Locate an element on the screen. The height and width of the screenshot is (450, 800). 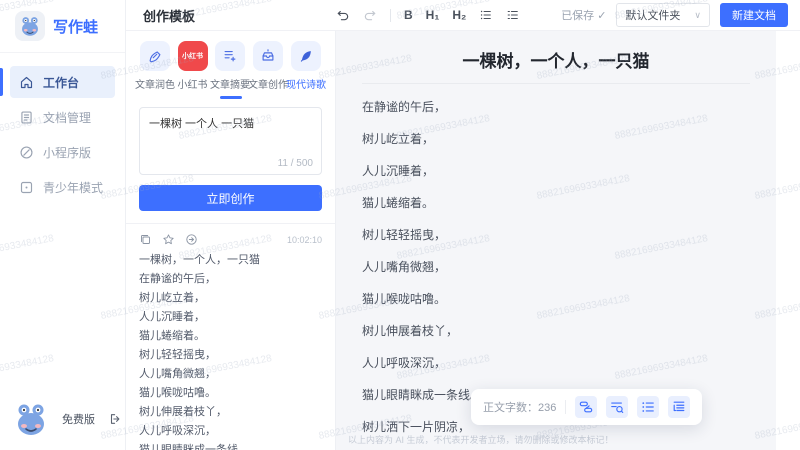
sidebar-item-workbench: 工作台 is located at coordinates (57, 82).